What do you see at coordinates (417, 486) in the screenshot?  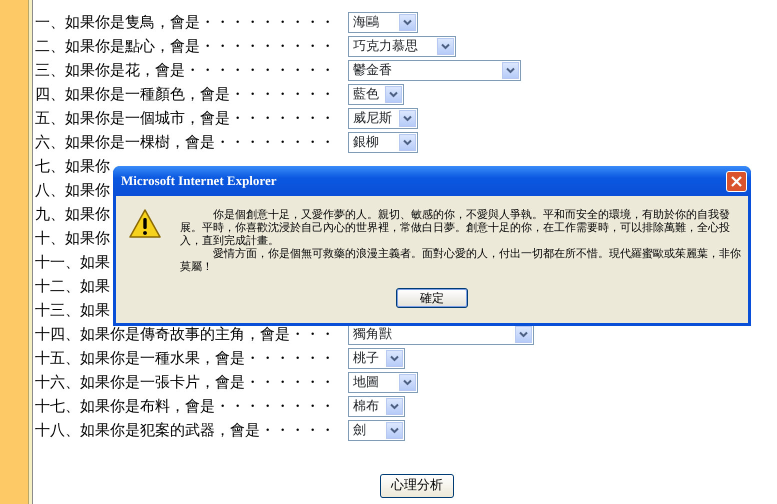 I see `analyze-button: 心理分析` at bounding box center [417, 486].